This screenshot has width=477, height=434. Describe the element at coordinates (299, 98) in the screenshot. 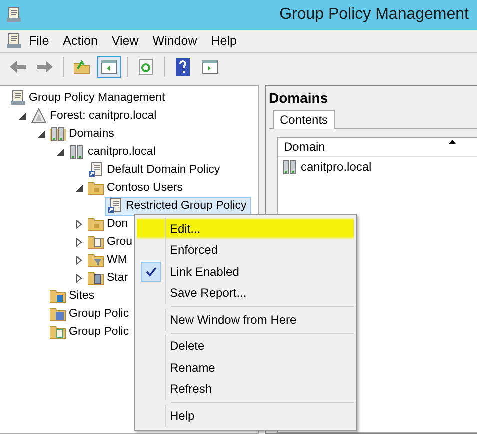

I see `pane-heading: Domains` at that location.